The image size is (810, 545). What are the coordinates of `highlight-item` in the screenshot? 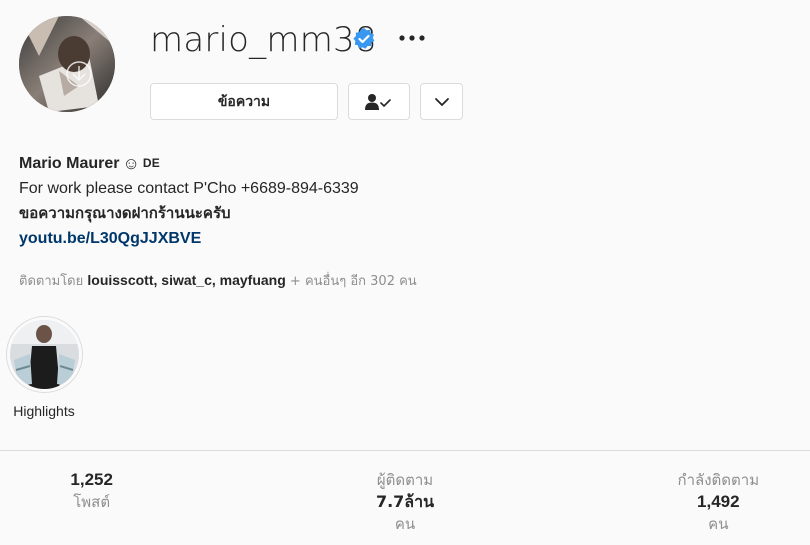 It's located at (44, 354).